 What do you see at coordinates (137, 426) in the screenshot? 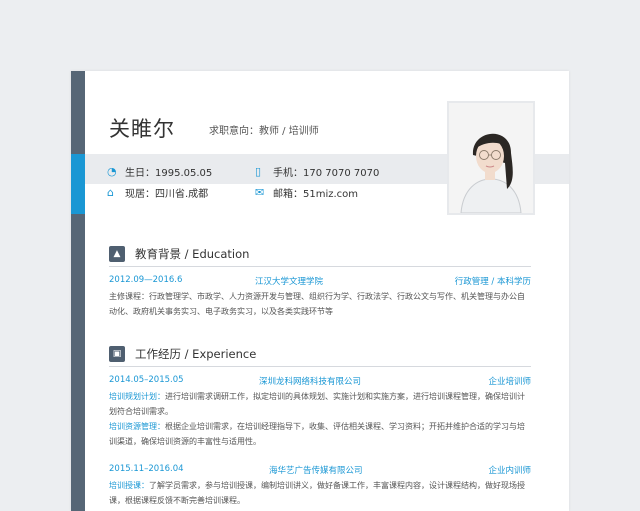
I see `duty-label: 培训资源管理：` at bounding box center [137, 426].